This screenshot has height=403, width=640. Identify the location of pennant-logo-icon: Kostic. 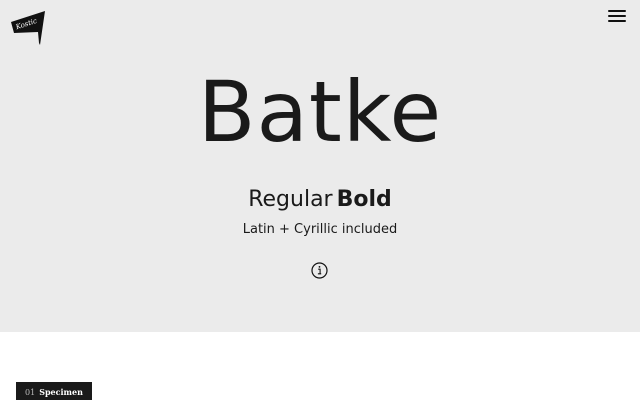
(28, 28).